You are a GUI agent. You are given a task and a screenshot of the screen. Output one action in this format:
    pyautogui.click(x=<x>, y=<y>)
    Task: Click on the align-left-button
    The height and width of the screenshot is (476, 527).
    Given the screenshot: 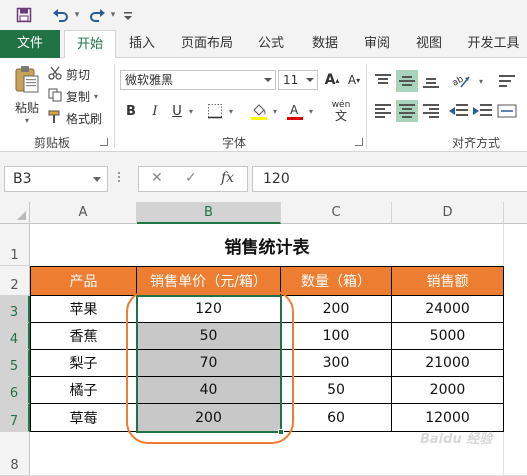 What is the action you would take?
    pyautogui.click(x=383, y=111)
    